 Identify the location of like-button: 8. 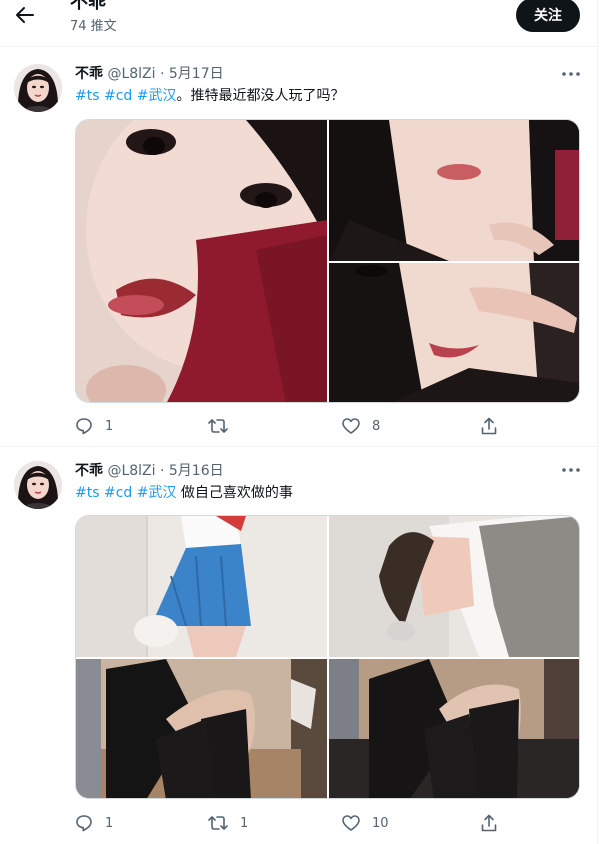
(361, 426).